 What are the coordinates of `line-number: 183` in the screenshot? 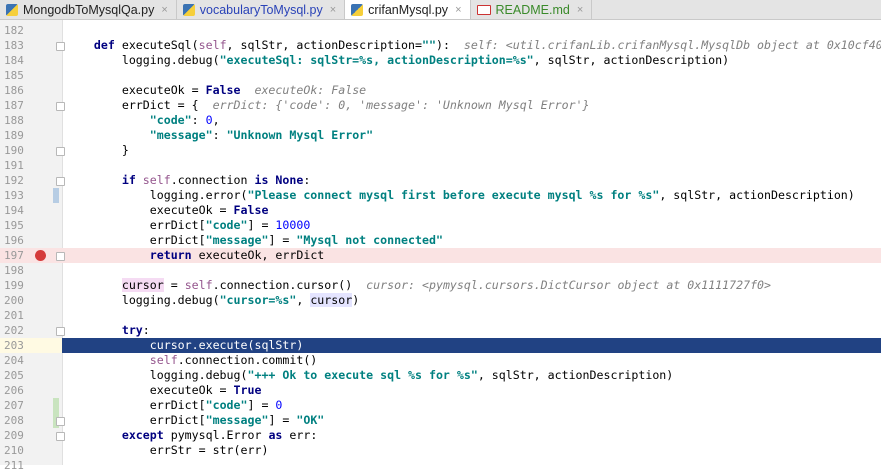 It's located at (15, 45).